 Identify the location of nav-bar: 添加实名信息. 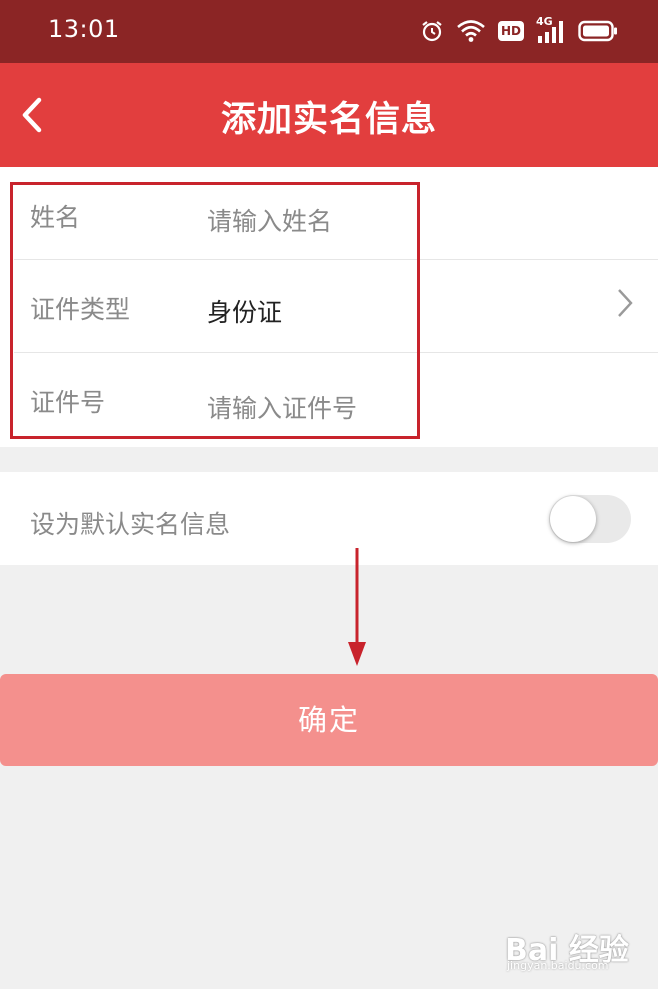
(329, 115).